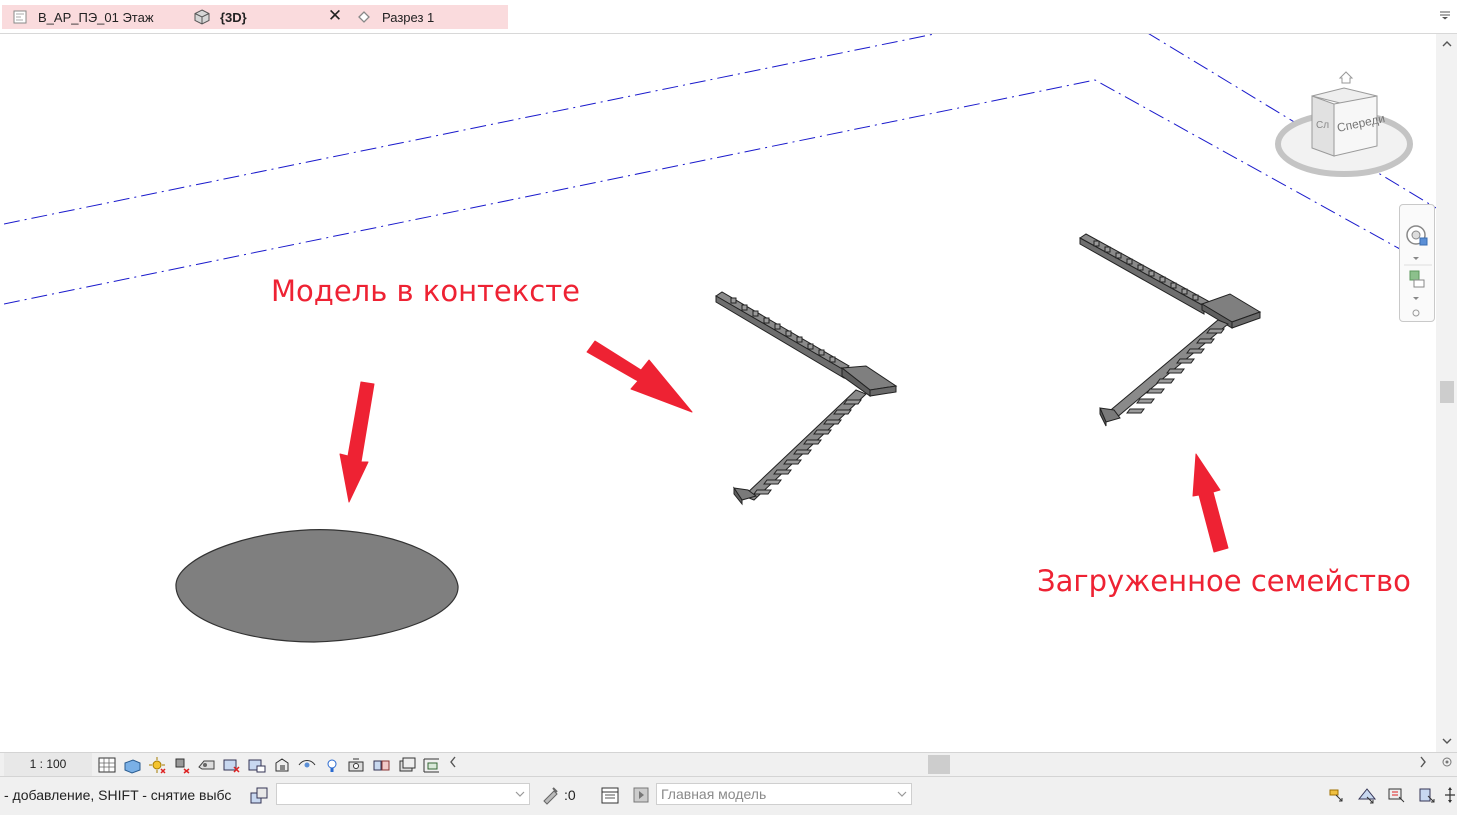  Describe the element at coordinates (425, 291) in the screenshot. I see `annotation-in-place-model: Модель в контексте` at that location.